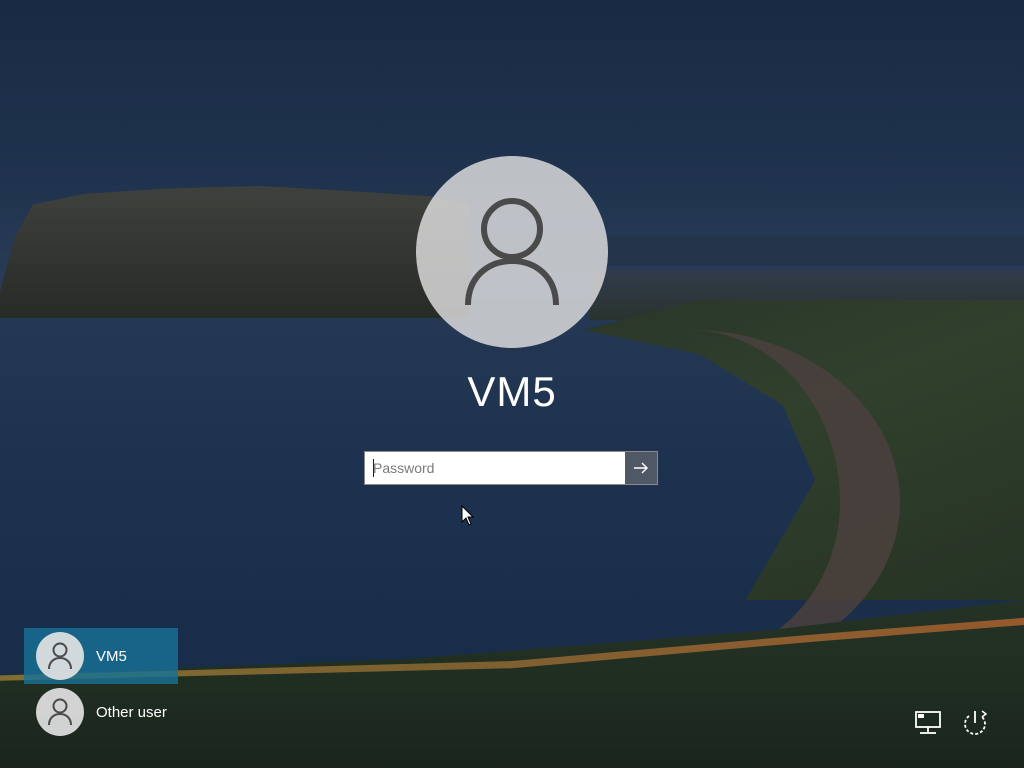  Describe the element at coordinates (512, 391) in the screenshot. I see `username-heading: VM5` at that location.